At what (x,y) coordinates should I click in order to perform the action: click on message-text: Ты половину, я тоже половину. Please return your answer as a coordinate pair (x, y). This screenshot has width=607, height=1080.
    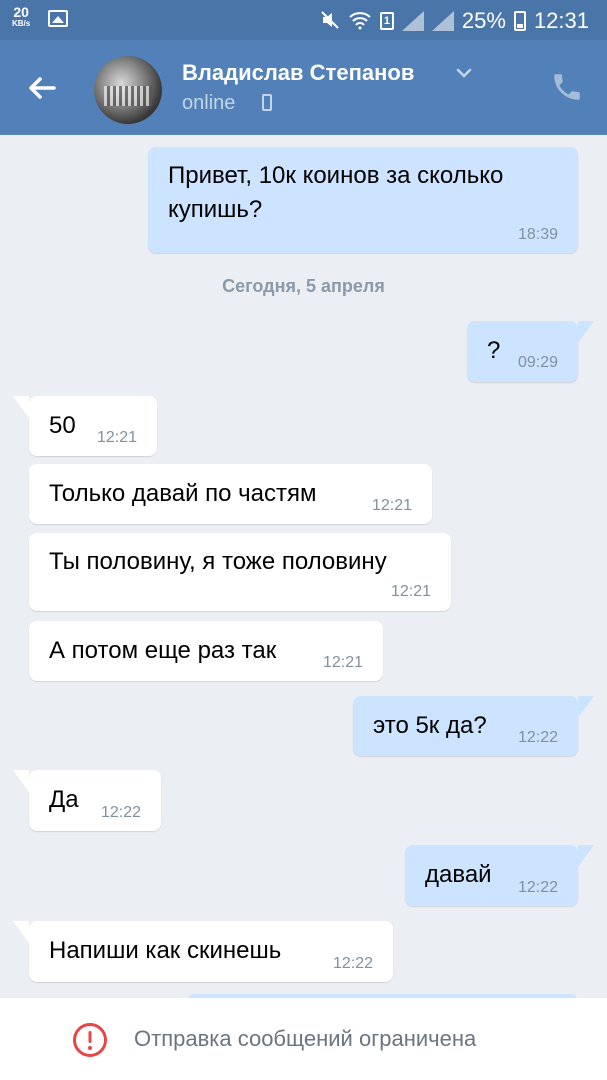
    Looking at the image, I should click on (218, 561).